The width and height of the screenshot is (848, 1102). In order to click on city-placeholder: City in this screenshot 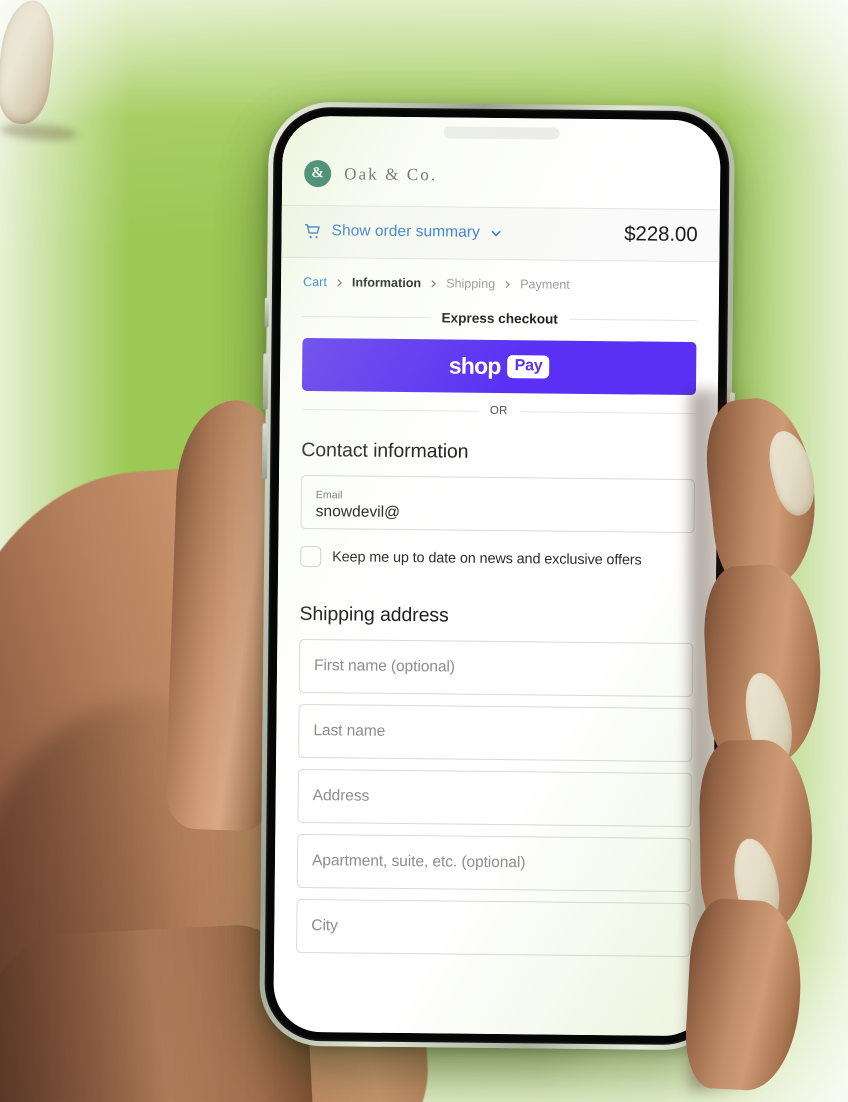, I will do `click(324, 926)`.